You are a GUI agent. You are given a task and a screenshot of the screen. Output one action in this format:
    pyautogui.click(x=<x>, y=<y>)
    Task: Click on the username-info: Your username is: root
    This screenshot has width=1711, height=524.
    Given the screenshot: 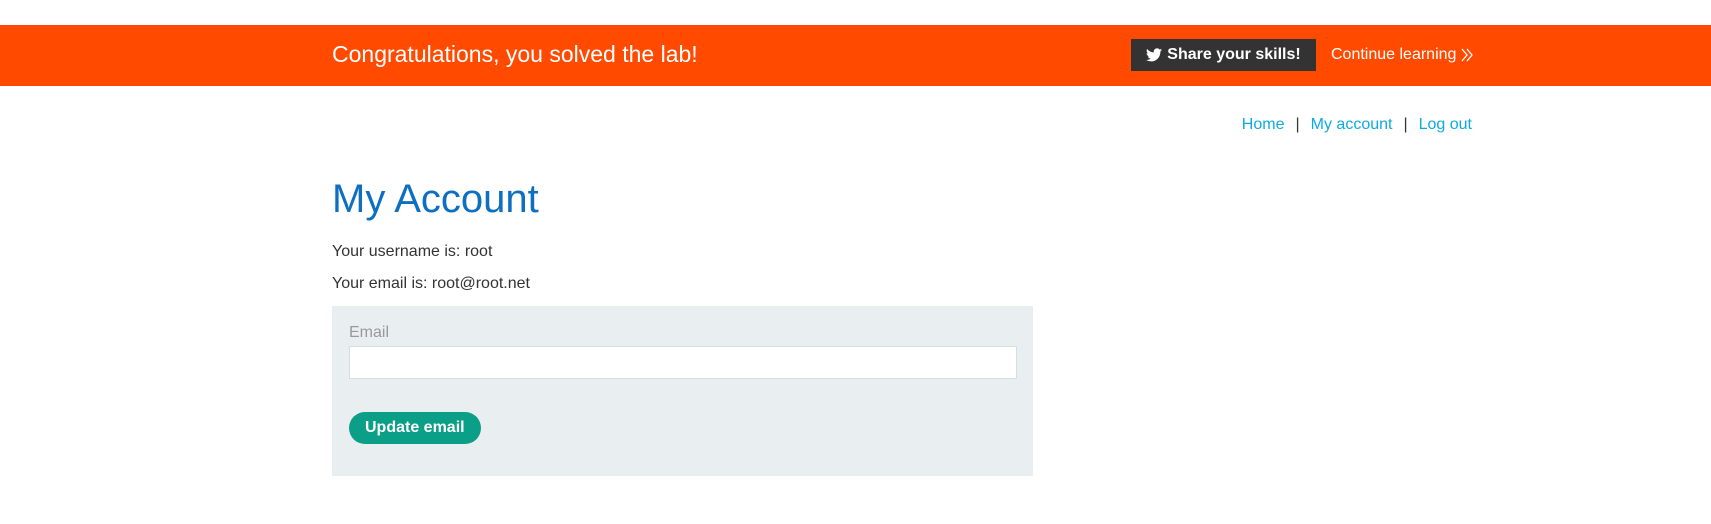 What is the action you would take?
    pyautogui.click(x=412, y=251)
    